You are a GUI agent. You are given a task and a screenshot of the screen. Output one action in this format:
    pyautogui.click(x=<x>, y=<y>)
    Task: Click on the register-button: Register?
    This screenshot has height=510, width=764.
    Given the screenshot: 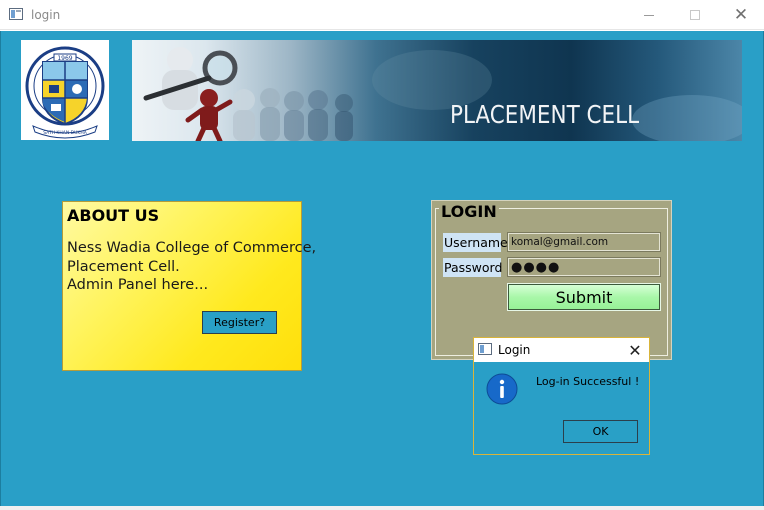 What is the action you would take?
    pyautogui.click(x=239, y=322)
    